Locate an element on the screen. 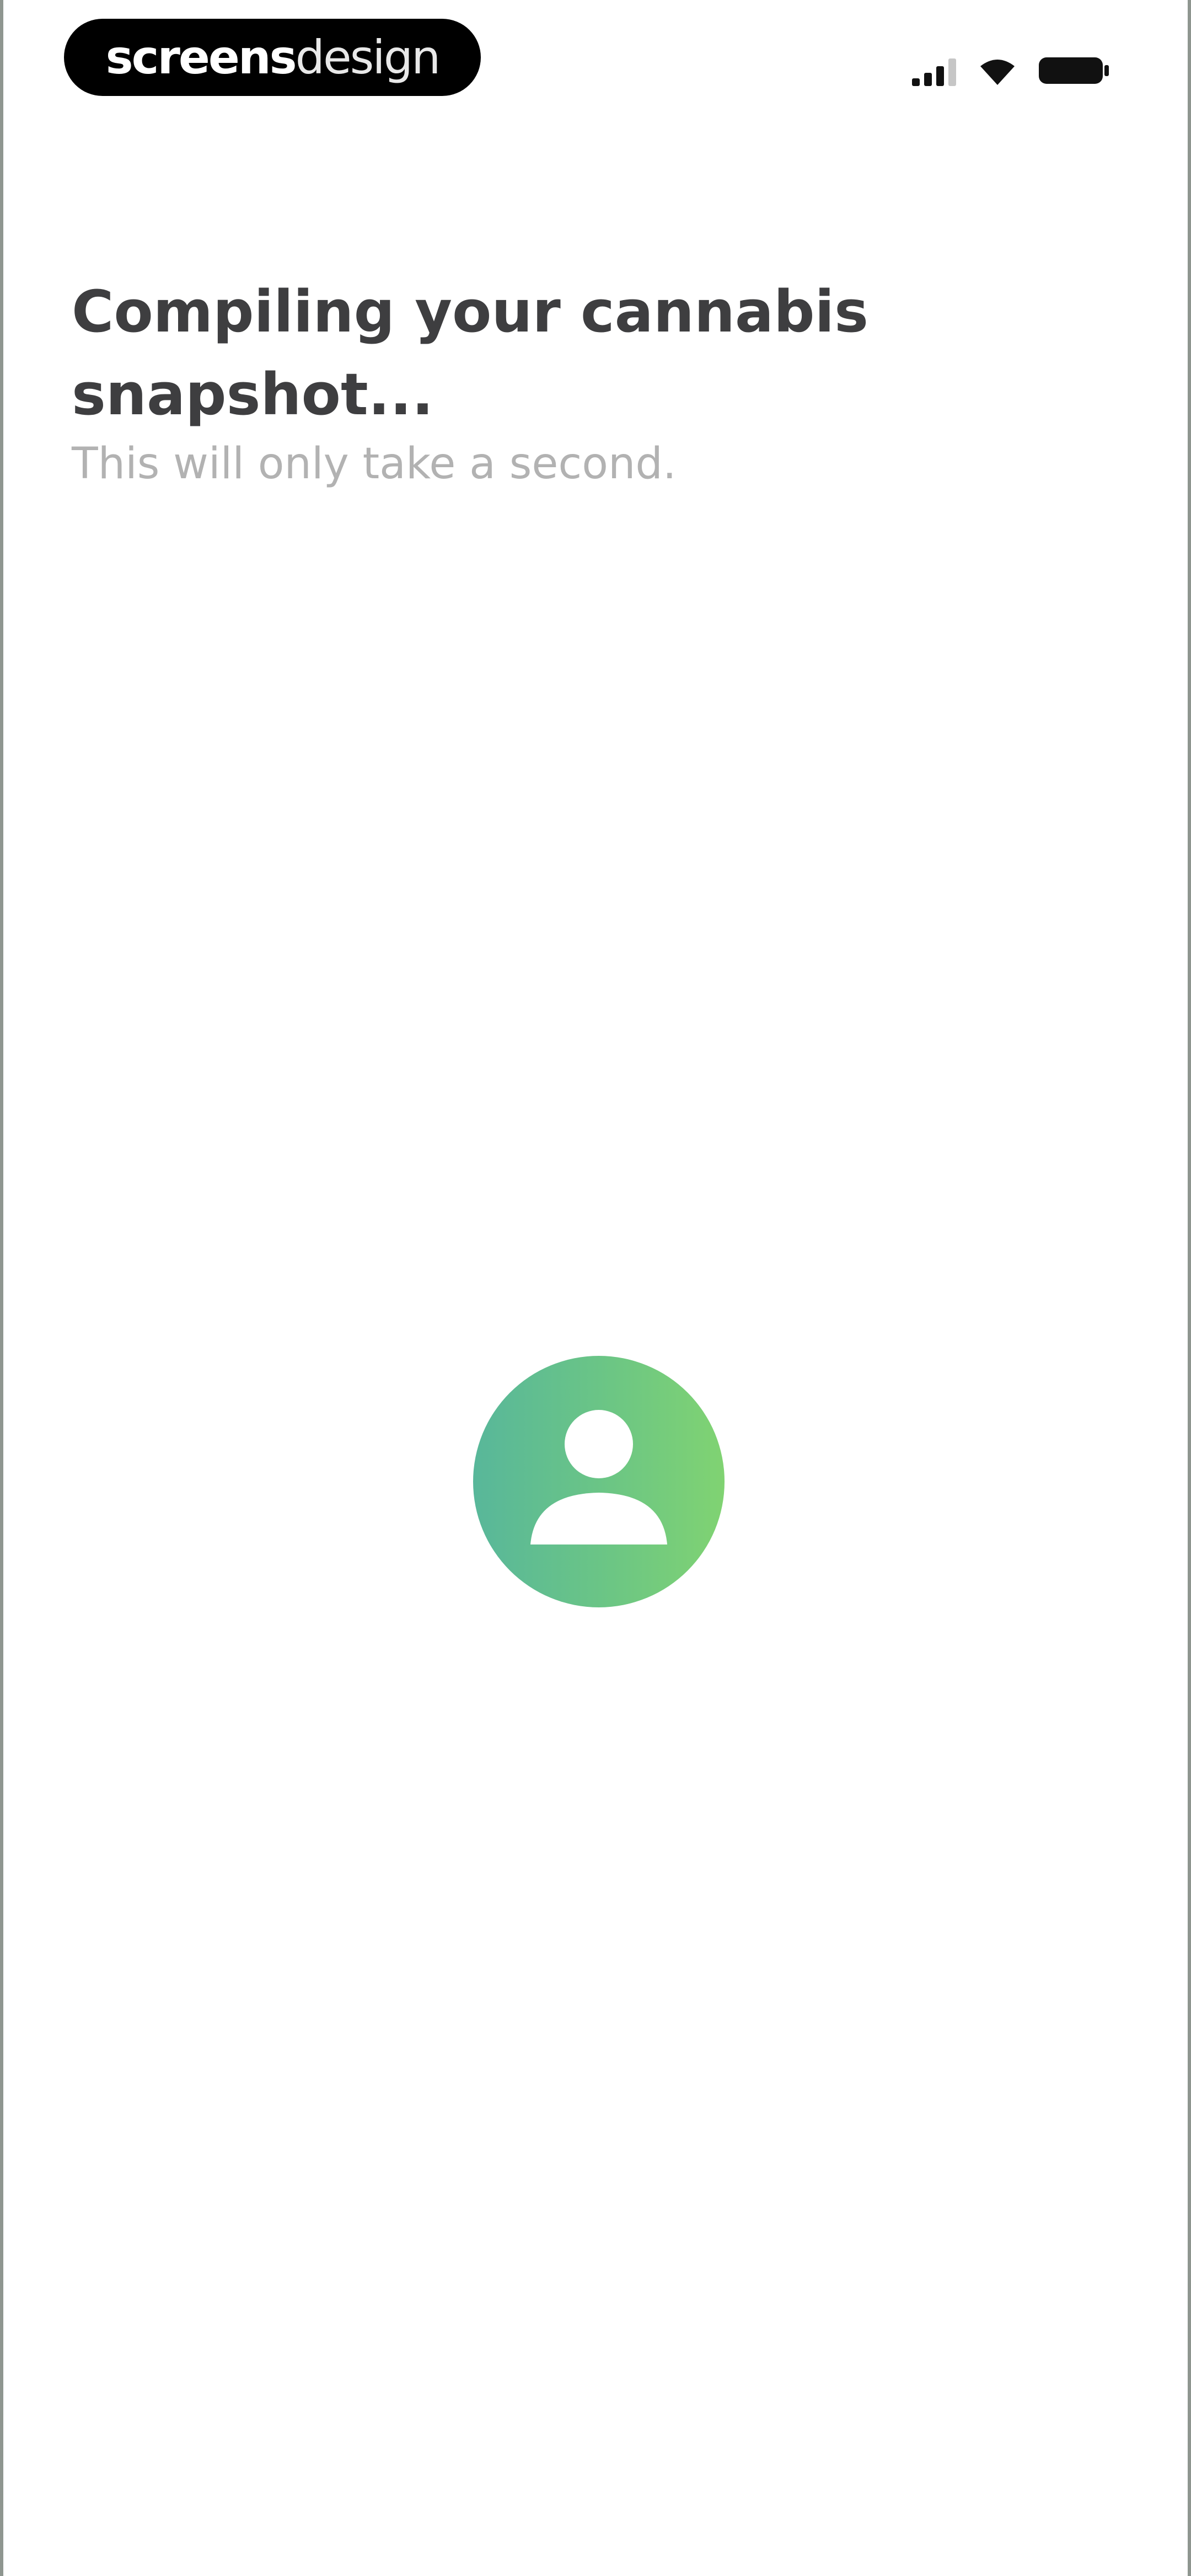 The width and height of the screenshot is (1191, 2576). battery-icon is located at coordinates (1074, 70).